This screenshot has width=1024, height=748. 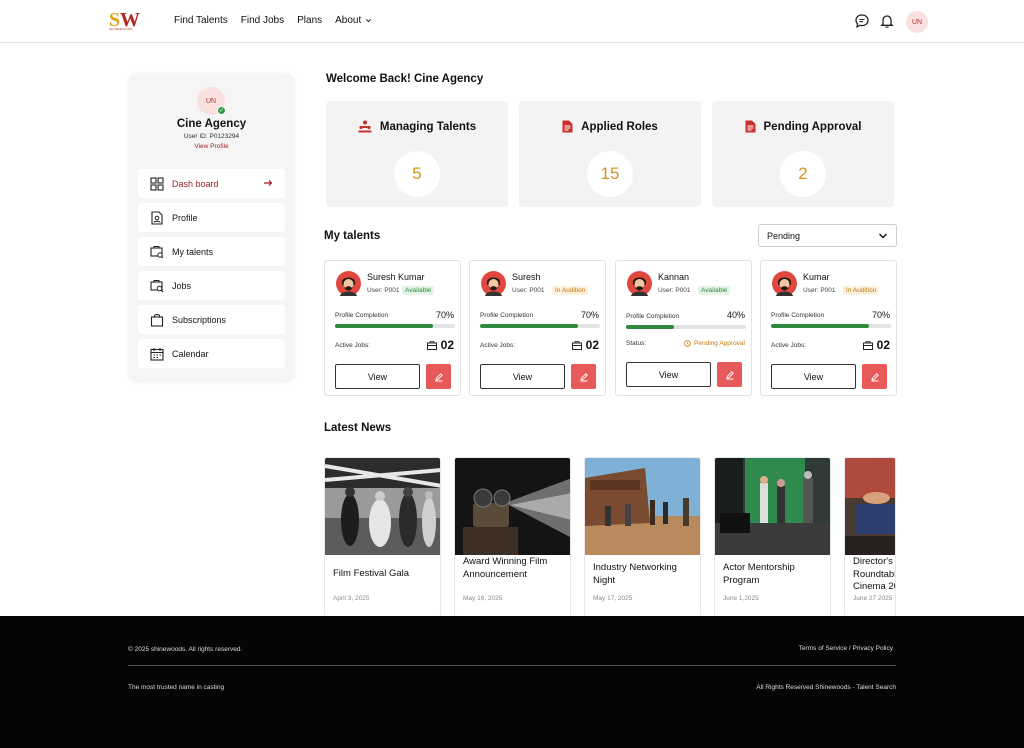 What do you see at coordinates (193, 251) in the screenshot?
I see `sidebar-item-label: My talents` at bounding box center [193, 251].